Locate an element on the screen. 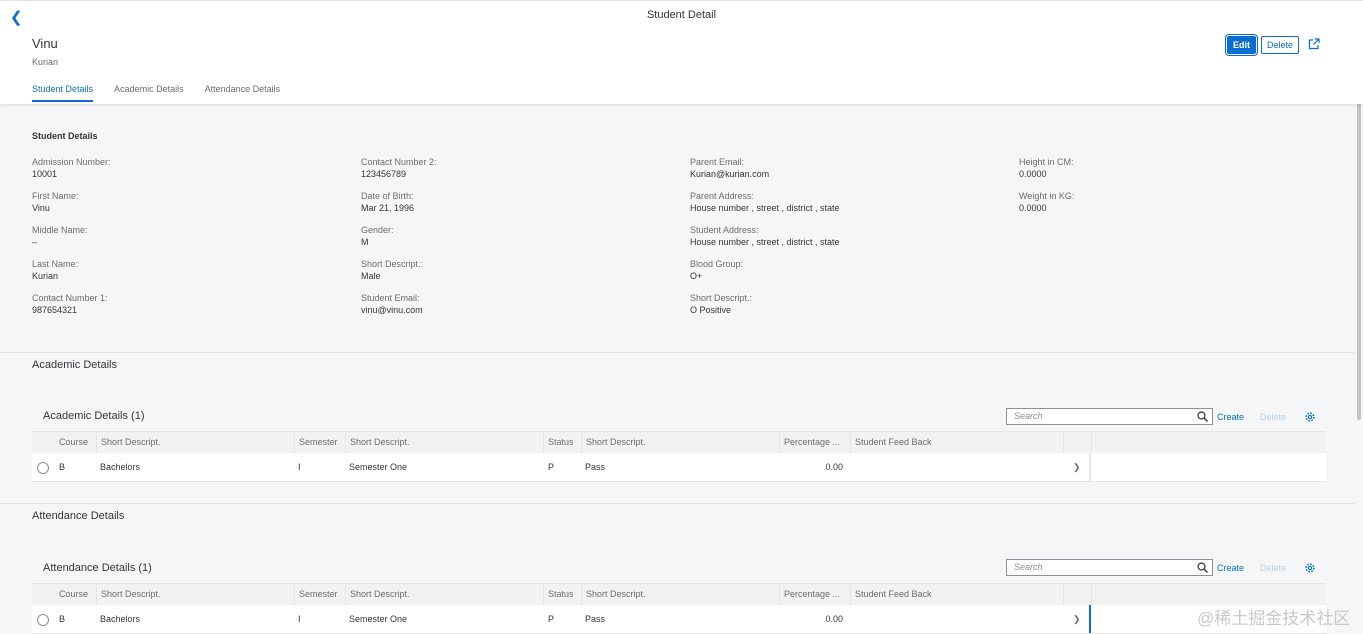 The image size is (1363, 634). share-icon is located at coordinates (1314, 44).